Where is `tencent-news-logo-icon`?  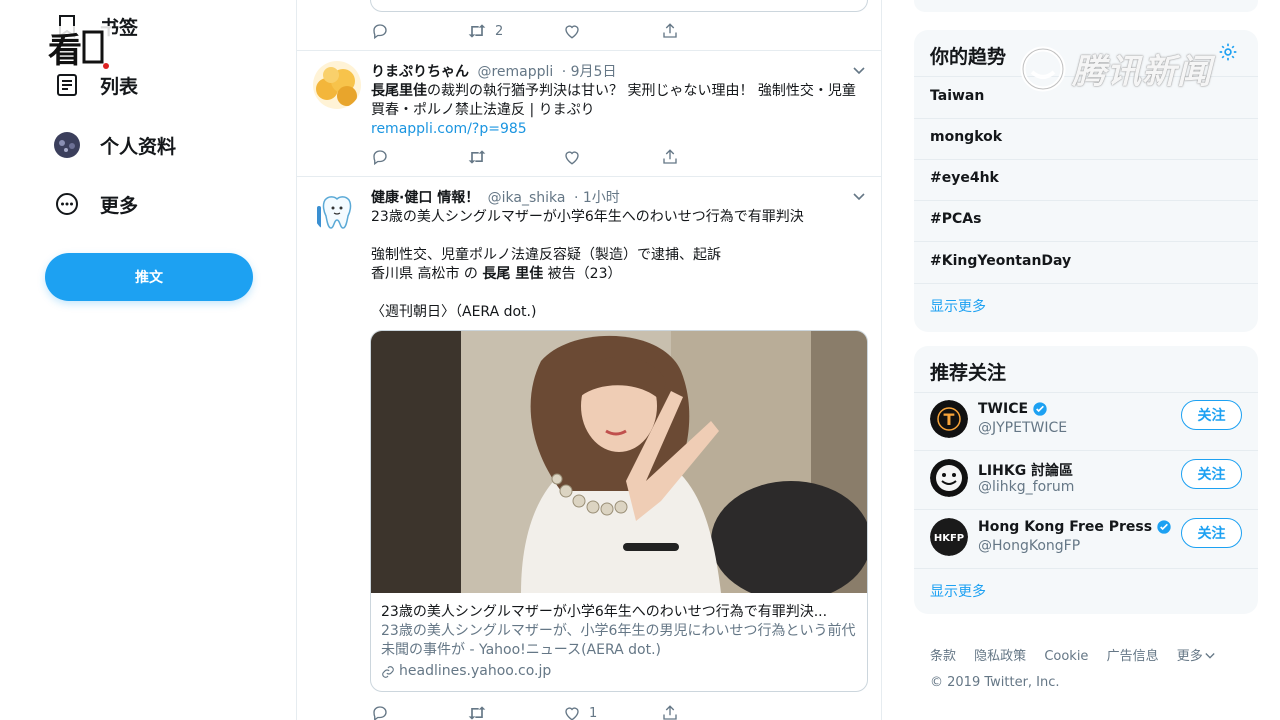 tencent-news-logo-icon is located at coordinates (1043, 68).